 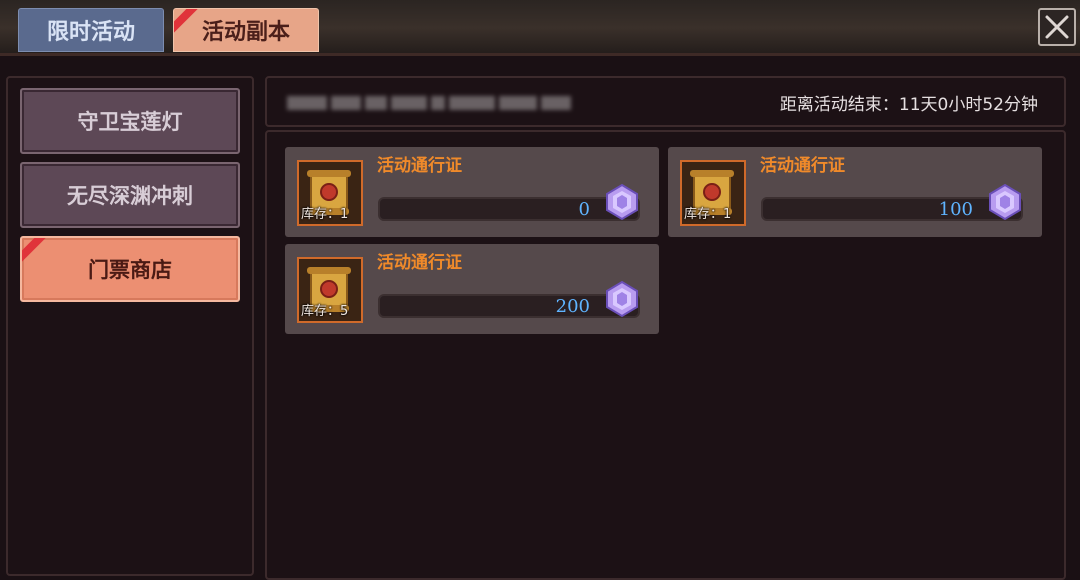 I want to click on tab-event-dungeon: 活动副本, so click(x=246, y=30).